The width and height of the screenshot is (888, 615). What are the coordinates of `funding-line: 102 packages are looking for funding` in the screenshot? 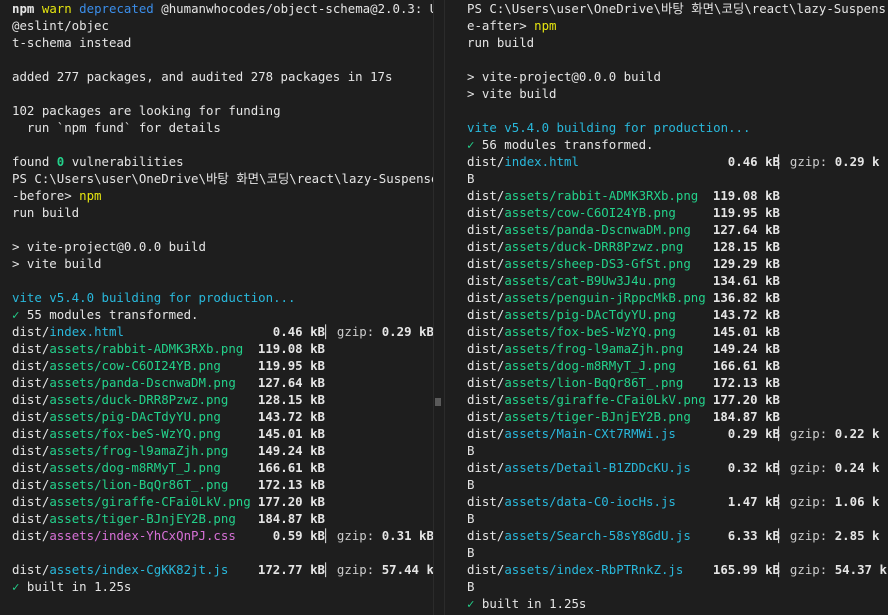 It's located at (146, 110).